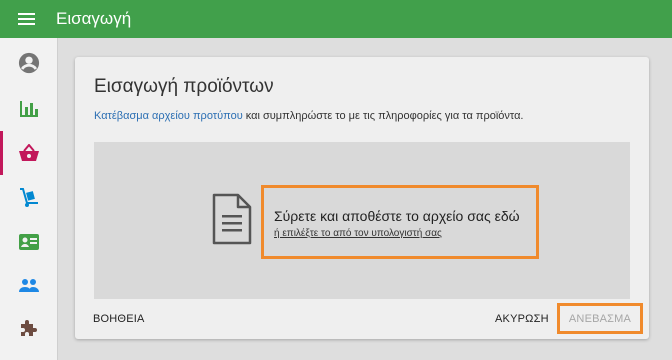 This screenshot has width=672, height=360. I want to click on help-button: ΒΟΗΘΕΙΑ, so click(119, 319).